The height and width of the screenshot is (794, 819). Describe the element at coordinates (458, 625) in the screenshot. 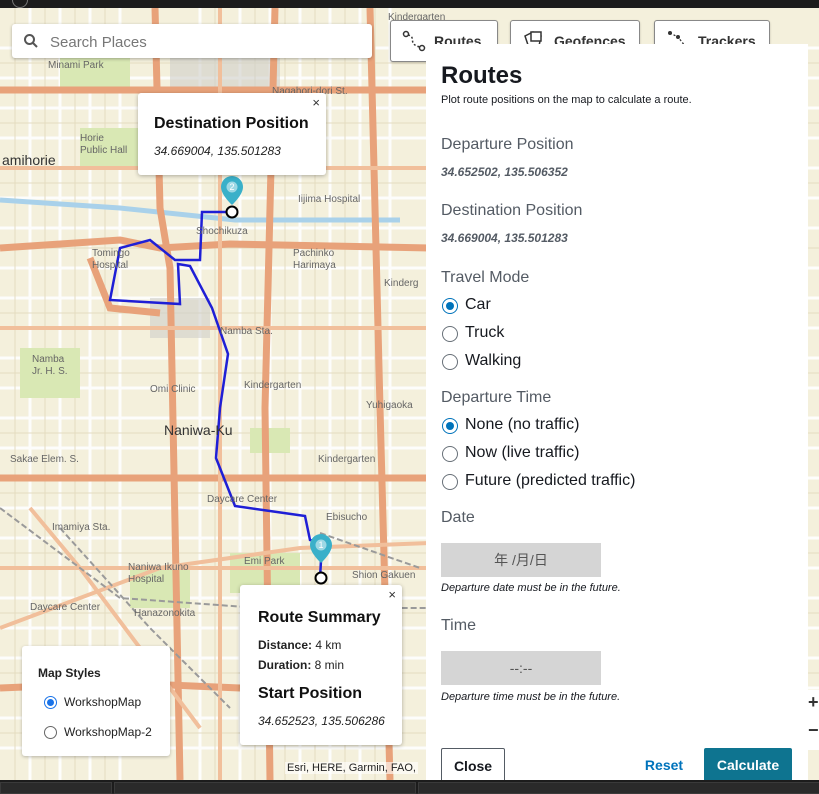

I see `time-label: Time` at that location.